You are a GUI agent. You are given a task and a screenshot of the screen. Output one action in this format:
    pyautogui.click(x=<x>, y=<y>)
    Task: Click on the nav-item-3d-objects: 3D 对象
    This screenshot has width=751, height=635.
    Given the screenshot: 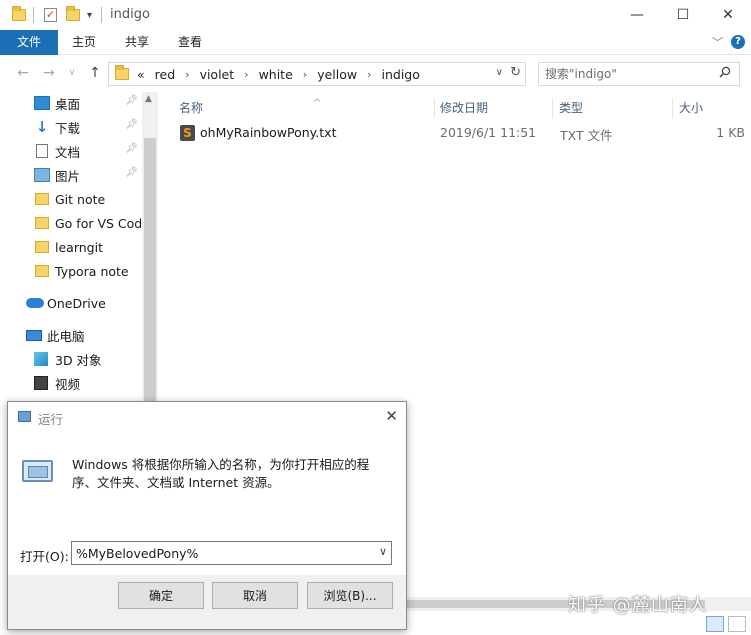 What is the action you would take?
    pyautogui.click(x=71, y=359)
    